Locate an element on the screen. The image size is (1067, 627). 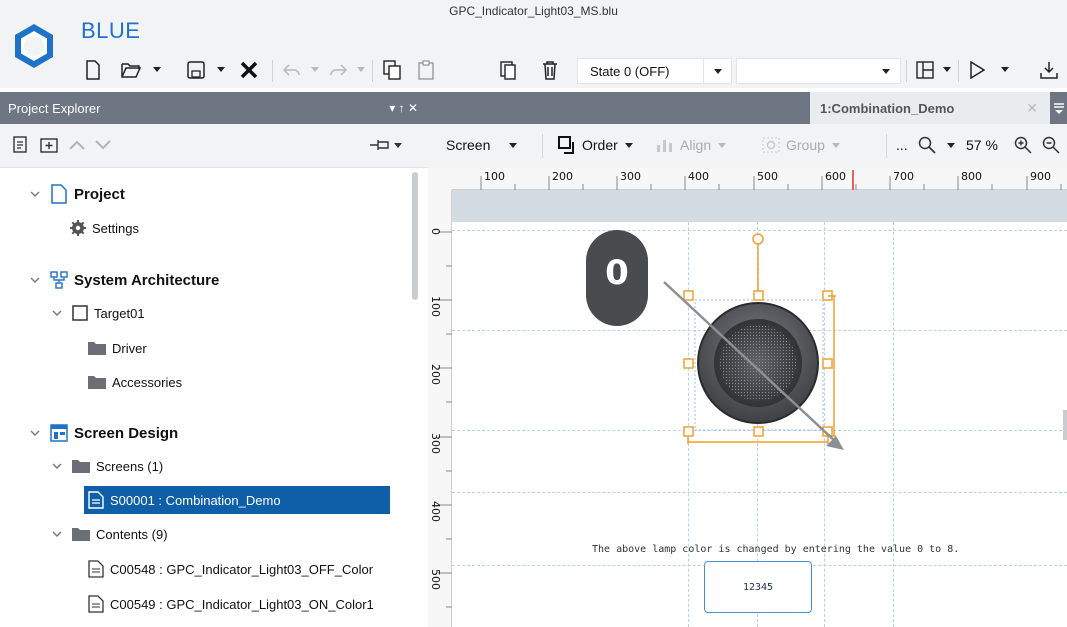
layout-icon is located at coordinates (925, 70).